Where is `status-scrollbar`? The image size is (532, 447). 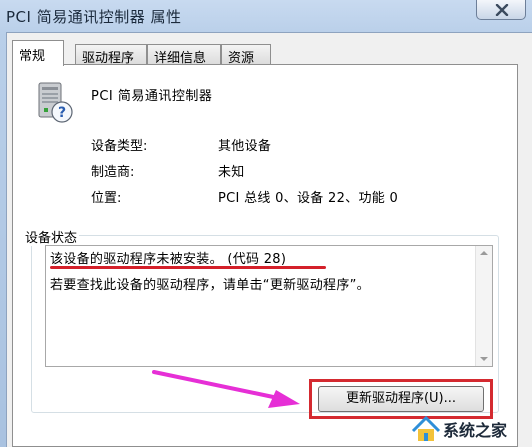 status-scrollbar is located at coordinates (483, 306).